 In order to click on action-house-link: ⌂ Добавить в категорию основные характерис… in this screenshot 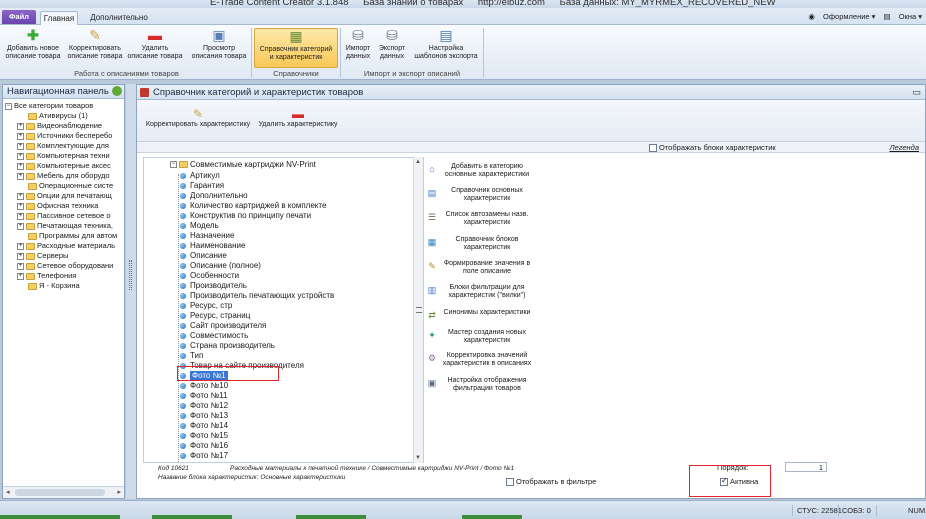, I will do `click(487, 171)`.